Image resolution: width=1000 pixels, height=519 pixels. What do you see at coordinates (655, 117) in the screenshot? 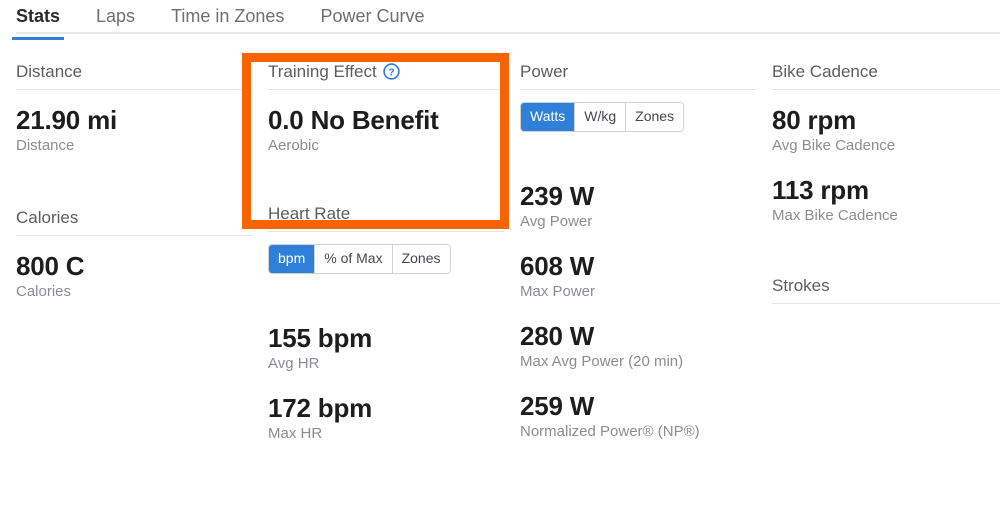
I see `power-toggle-zones: Zones` at bounding box center [655, 117].